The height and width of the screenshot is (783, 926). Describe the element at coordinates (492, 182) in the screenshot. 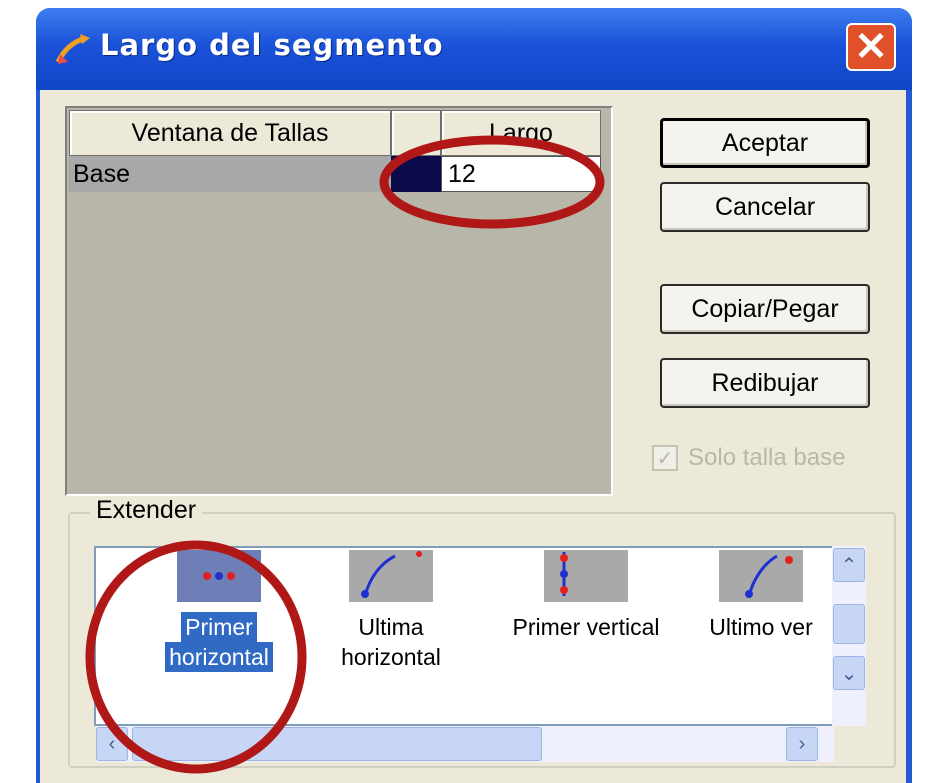

I see `annotation-circle-largo` at that location.